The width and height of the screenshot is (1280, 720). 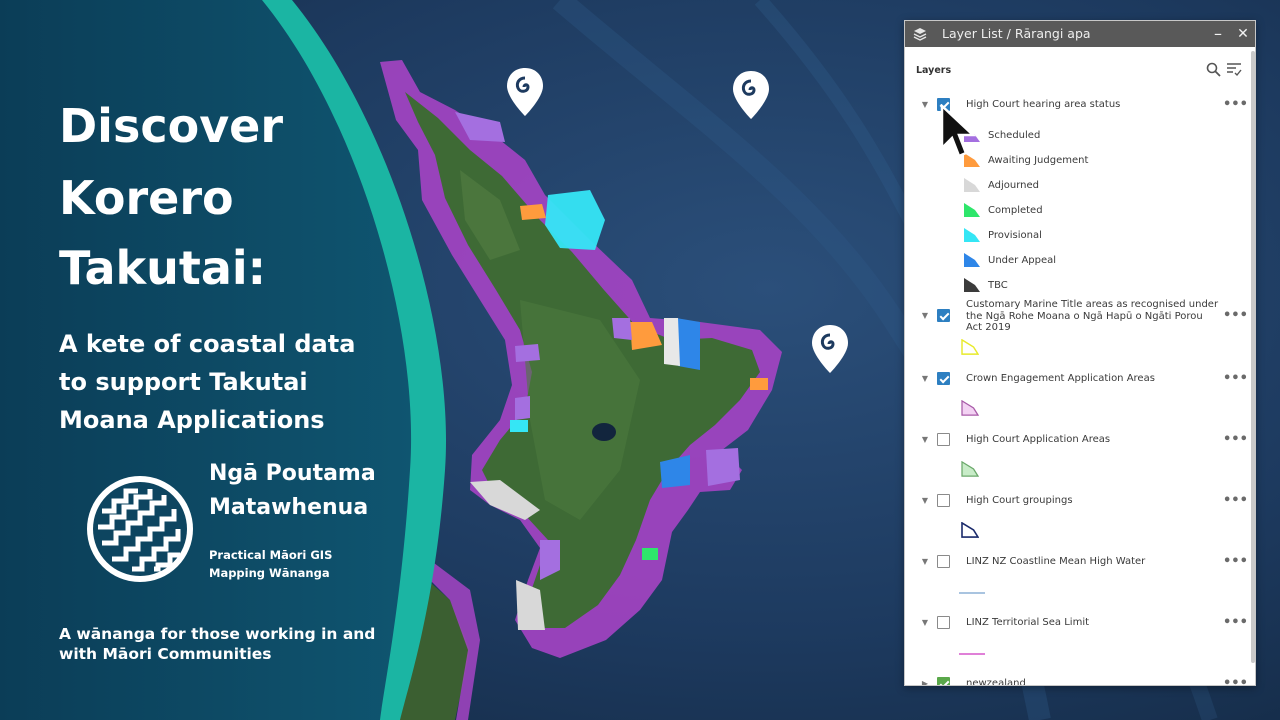 I want to click on legend-swatch-customary-marine-title, so click(x=970, y=347).